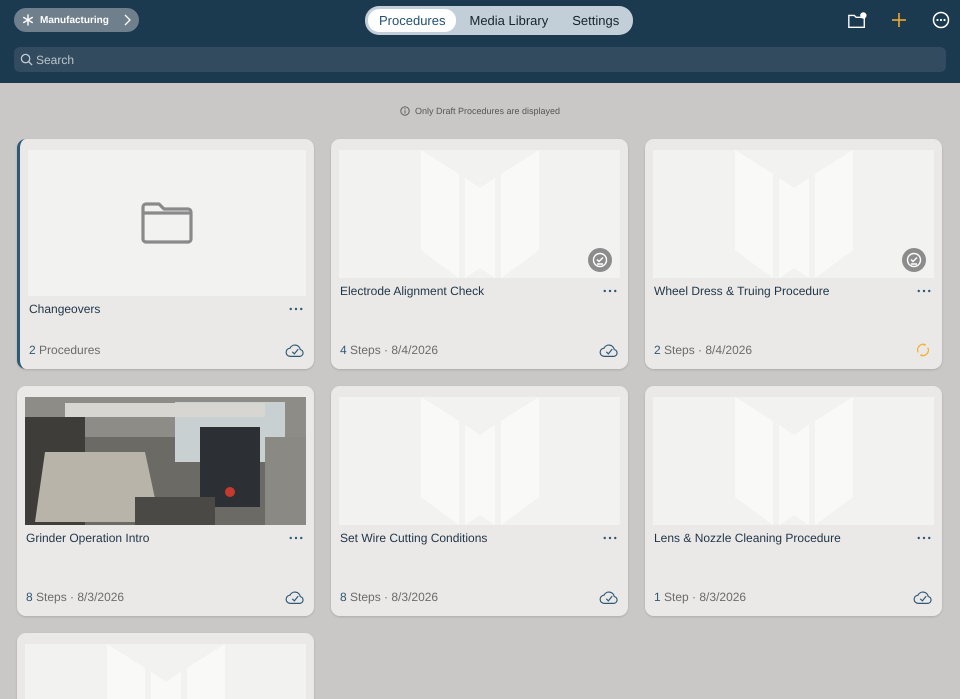 Image resolution: width=960 pixels, height=699 pixels. I want to click on card-title: Lens & Nozzle Cleaning Procedure, so click(747, 538).